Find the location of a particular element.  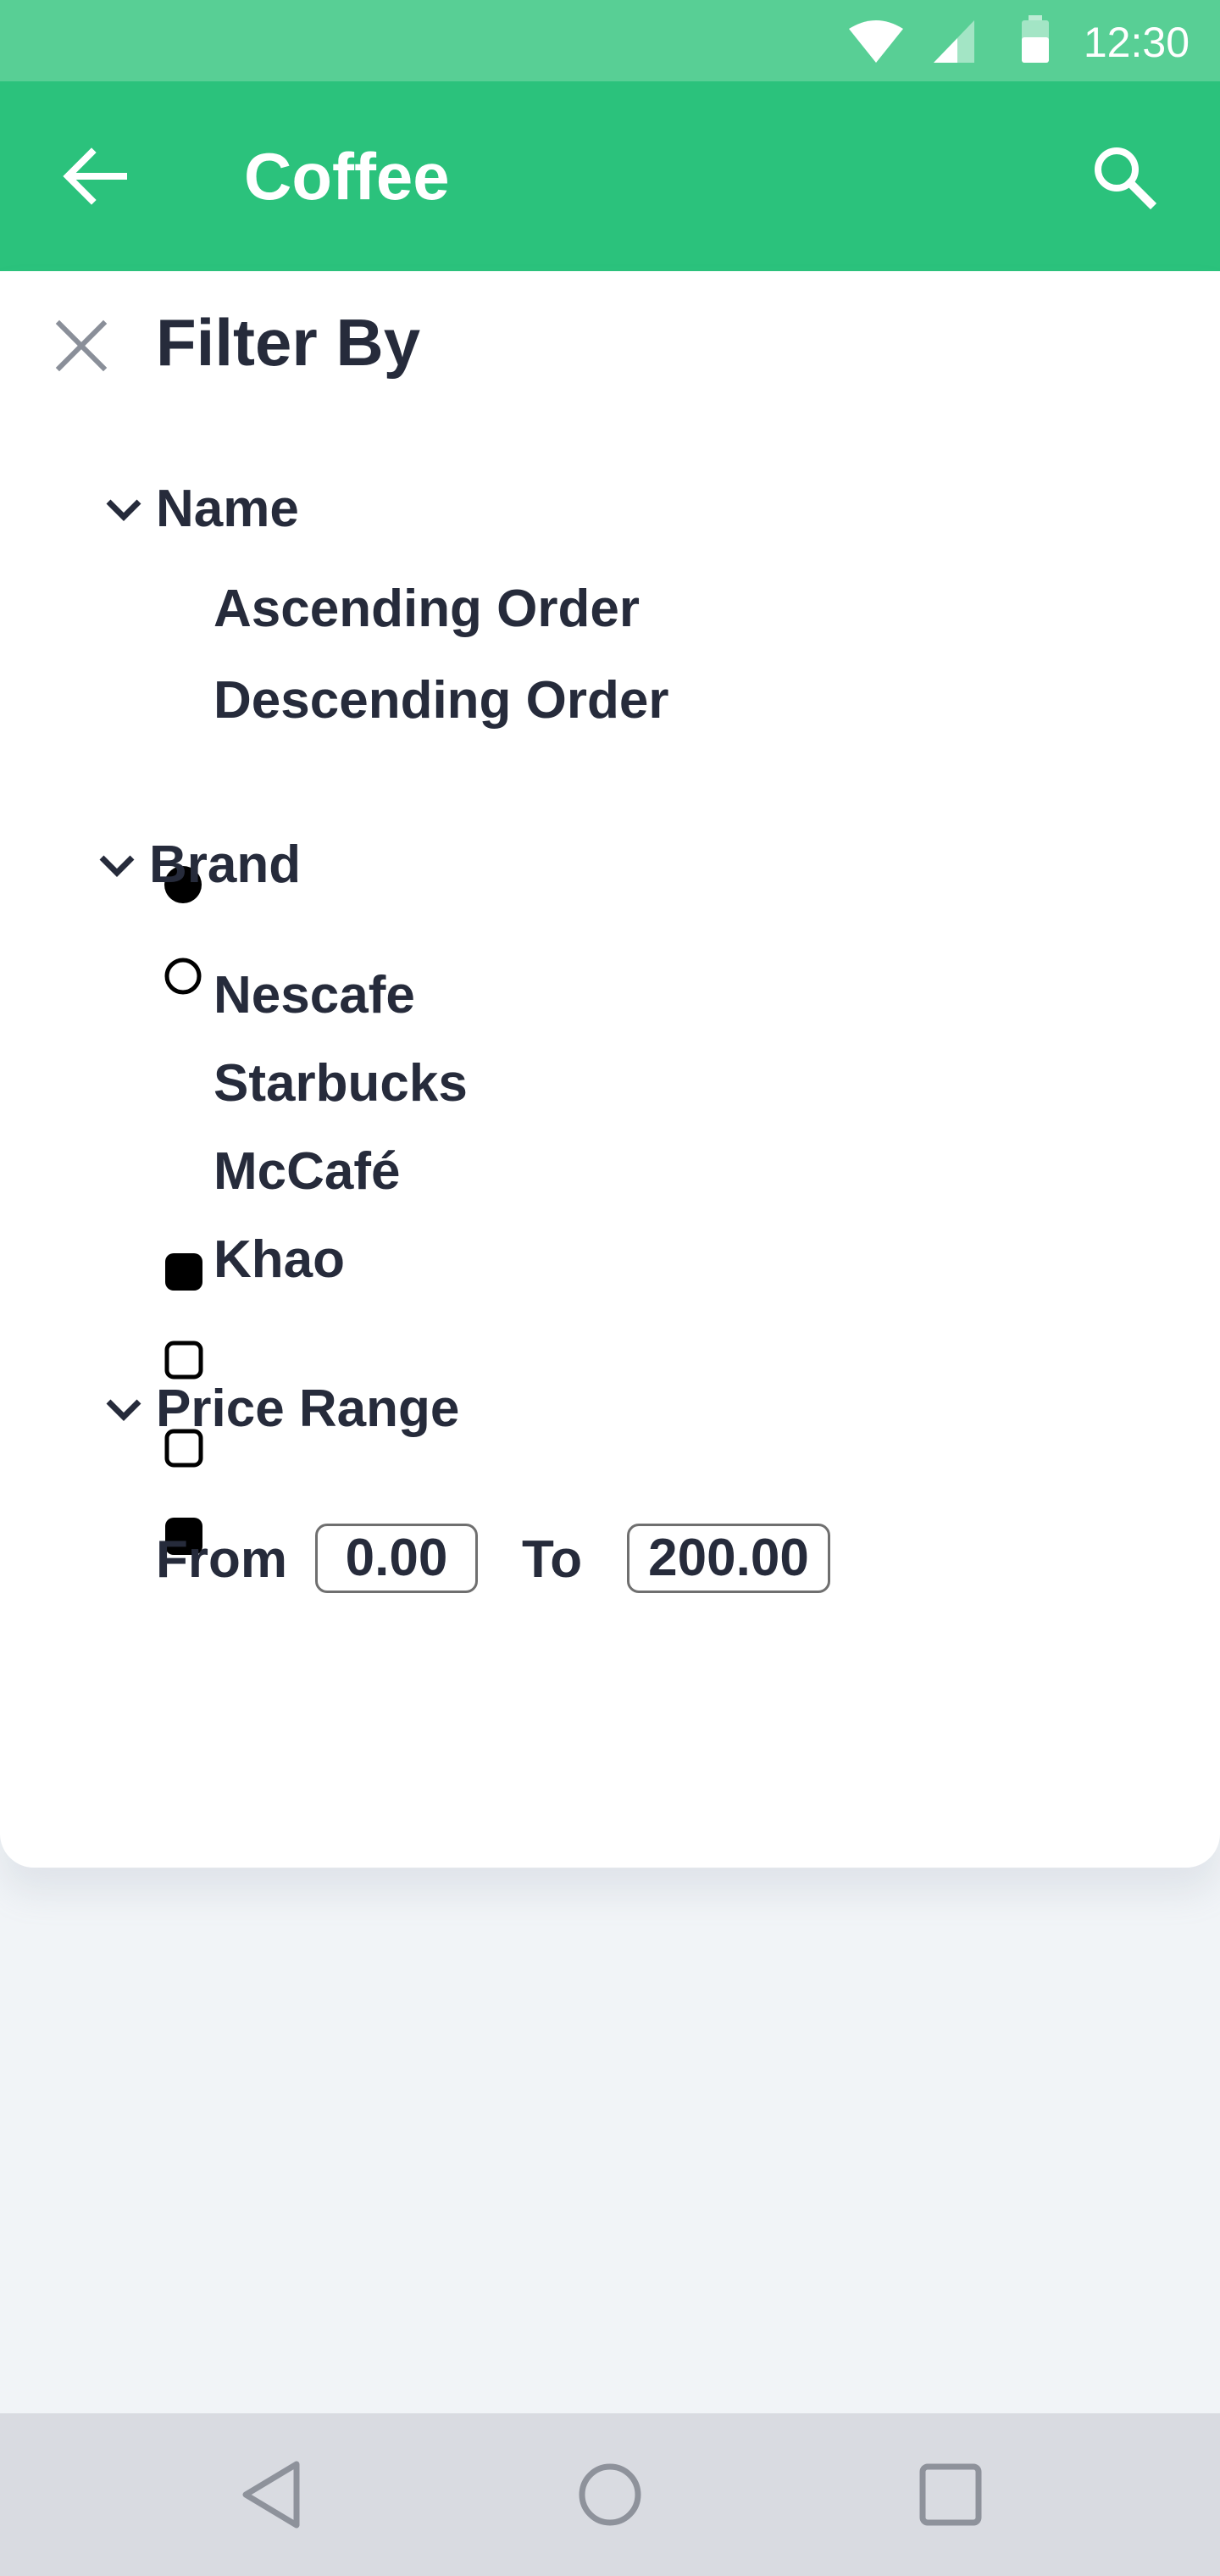

price-to-label: To is located at coordinates (552, 1559).